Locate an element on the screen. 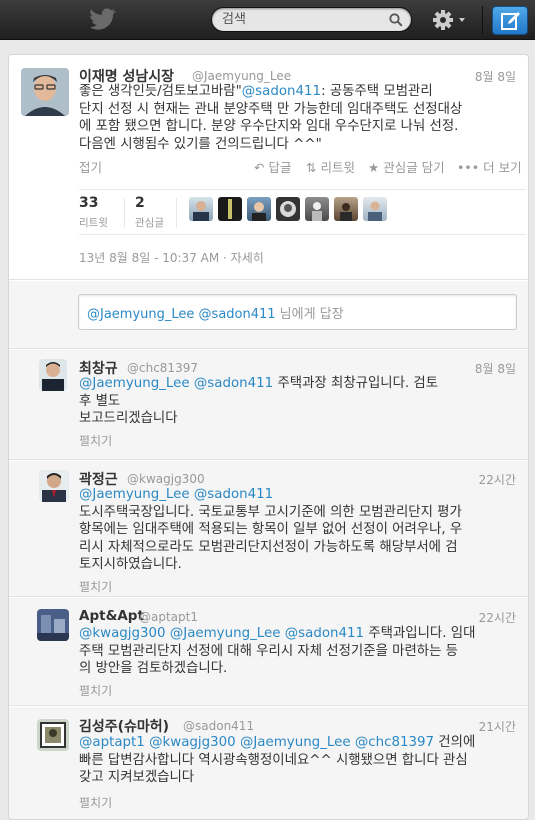  tweet-text-line: 보고드리겠습니다 is located at coordinates (299, 419).